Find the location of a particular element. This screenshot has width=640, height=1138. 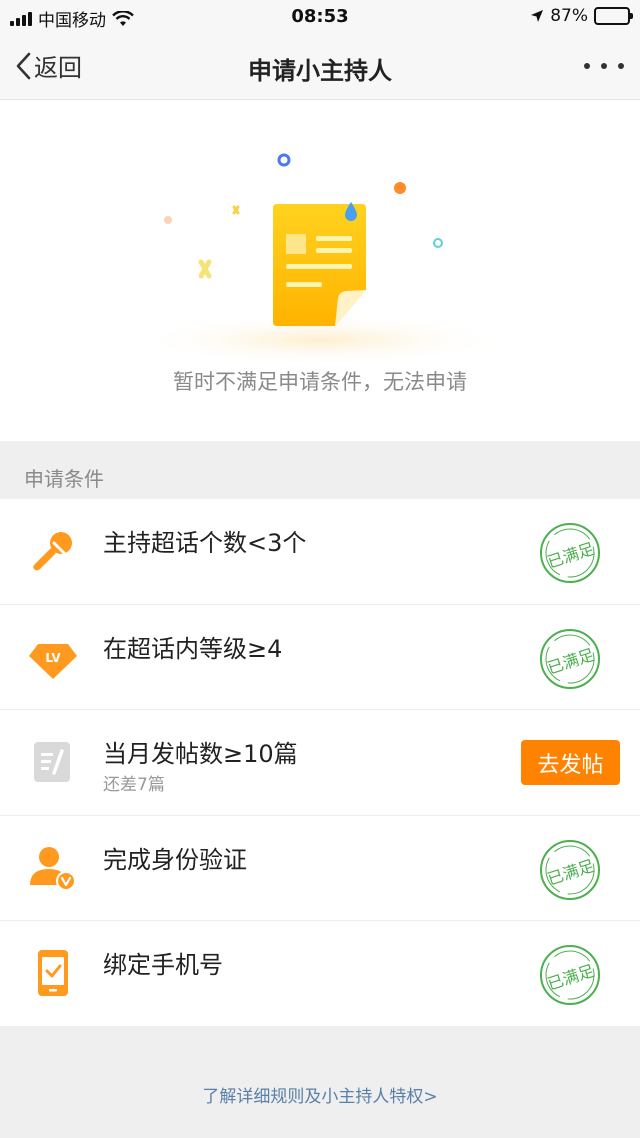

level-badge-text: LV is located at coordinates (53, 658).